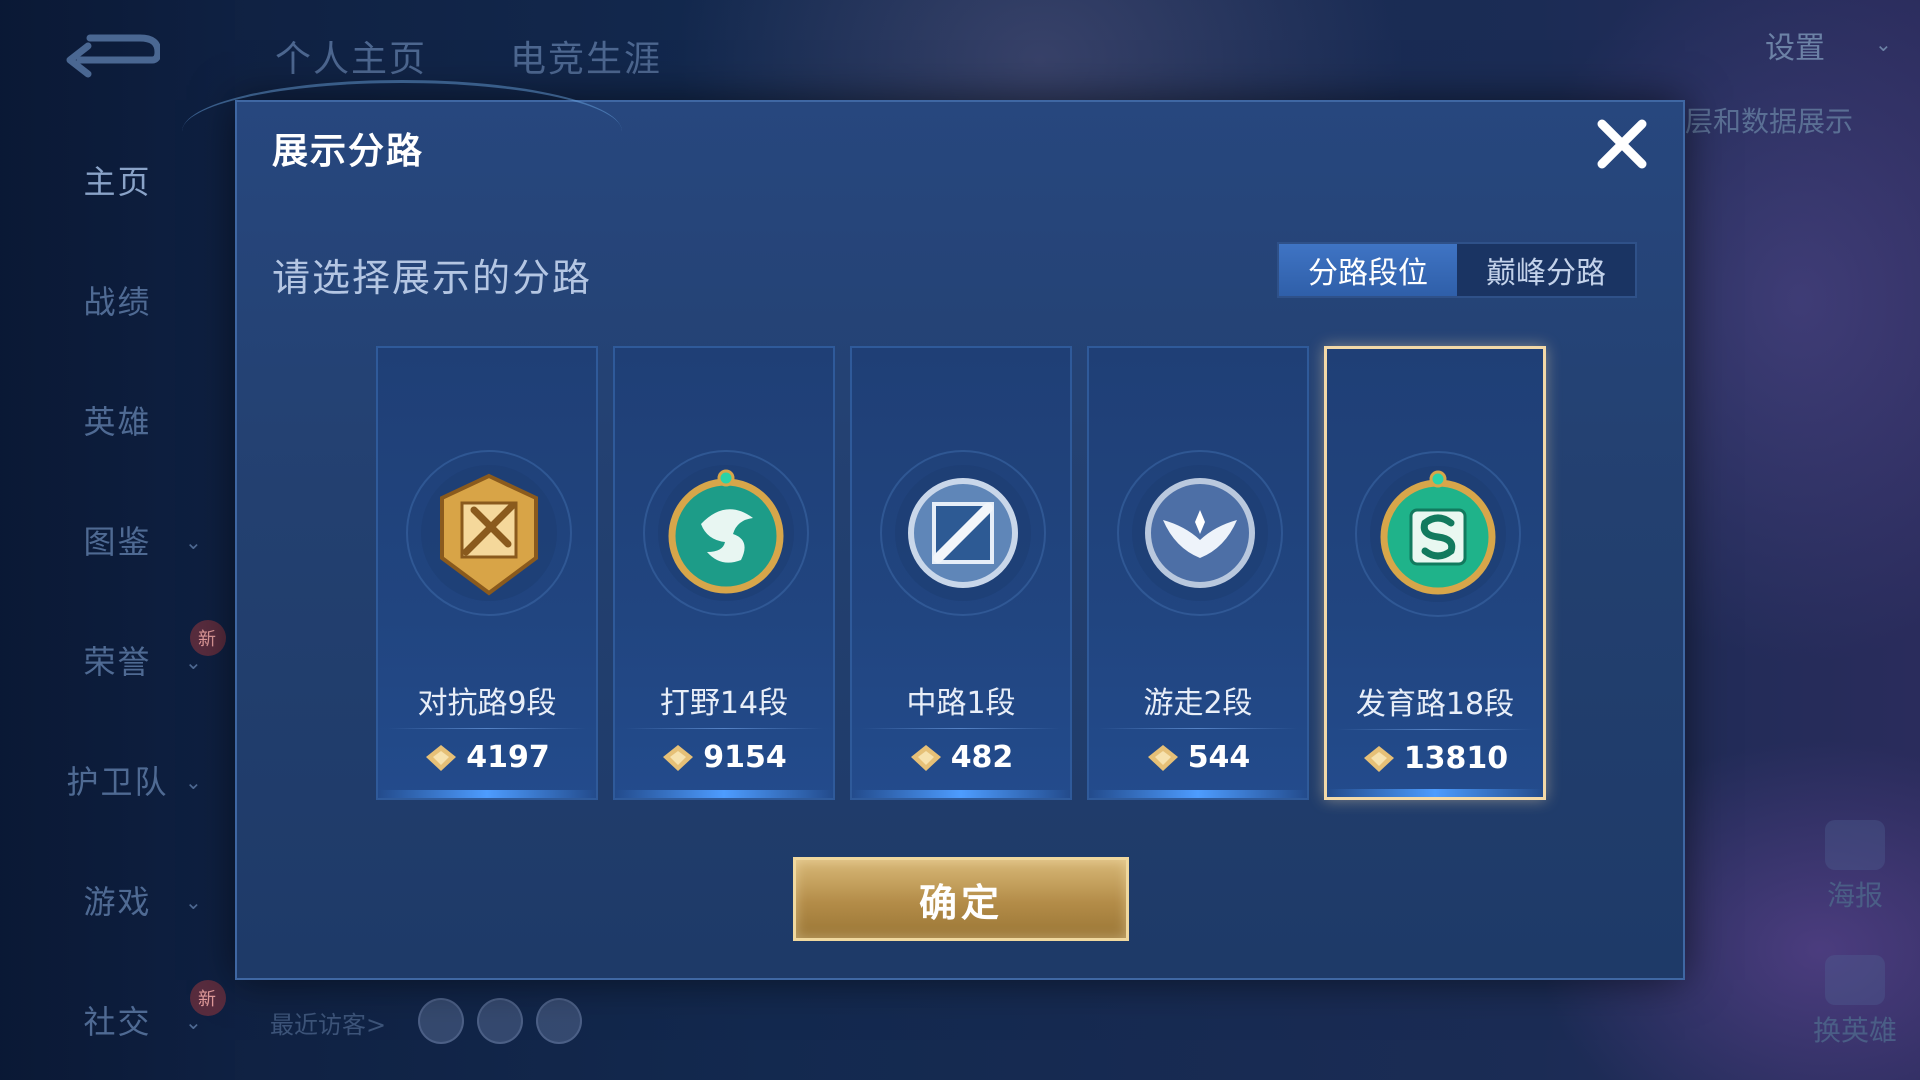 The width and height of the screenshot is (1920, 1080). Describe the element at coordinates (1456, 758) in the screenshot. I see `lane-score: 13810` at that location.